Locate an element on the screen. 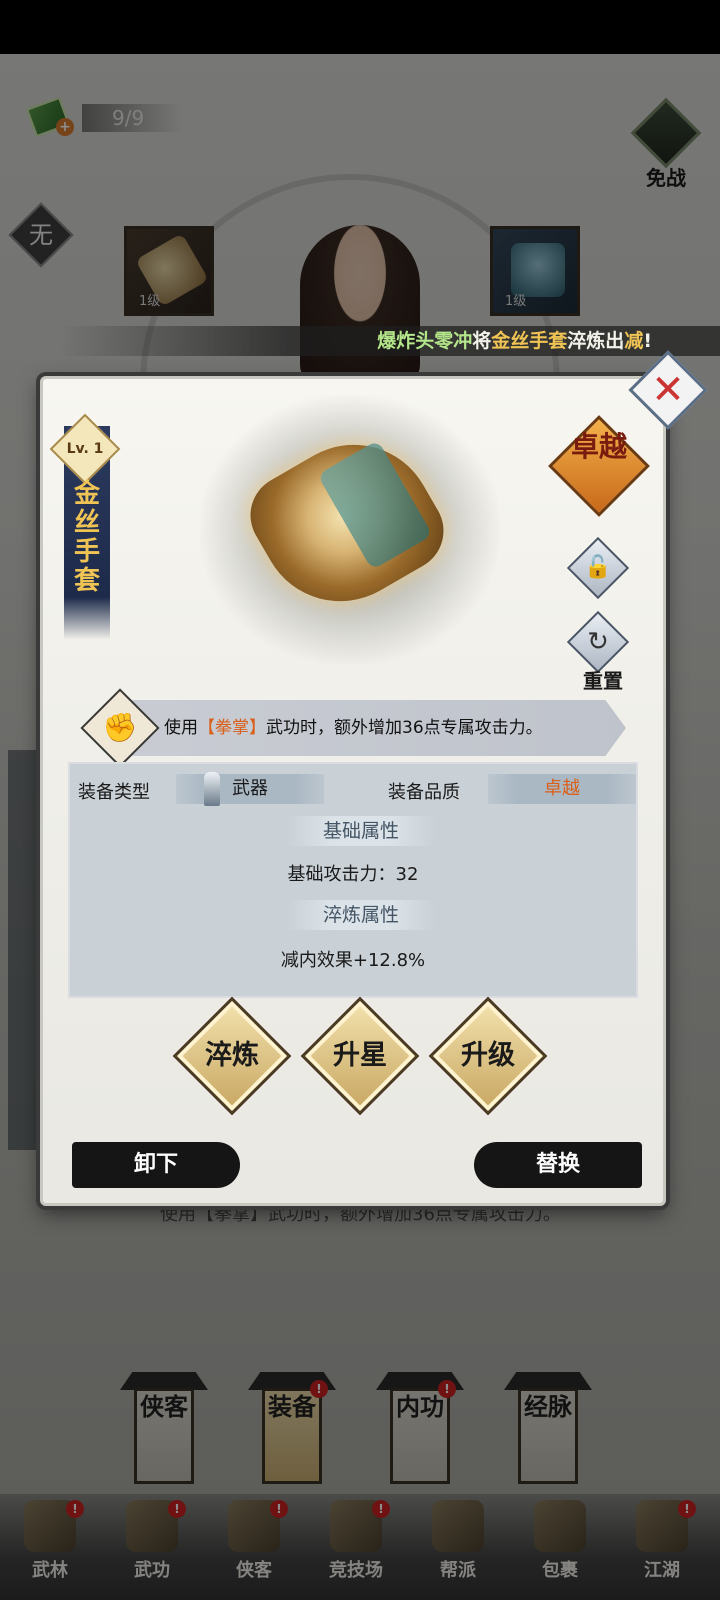 The width and height of the screenshot is (720, 1600). skill-suffix: 武功时，额外增加36点专属攻击力。 is located at coordinates (404, 728).